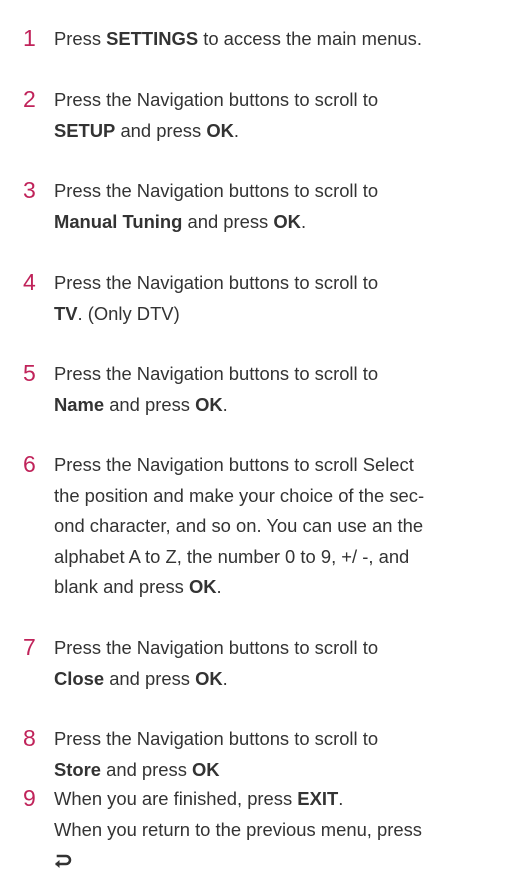 This screenshot has width=531, height=880. Describe the element at coordinates (29, 373) in the screenshot. I see `step-number: 5` at that location.